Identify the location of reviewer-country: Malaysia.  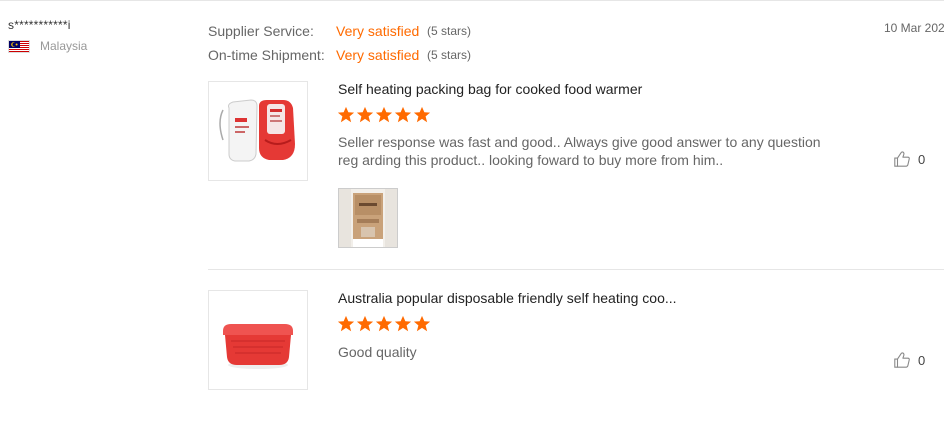
(47, 46).